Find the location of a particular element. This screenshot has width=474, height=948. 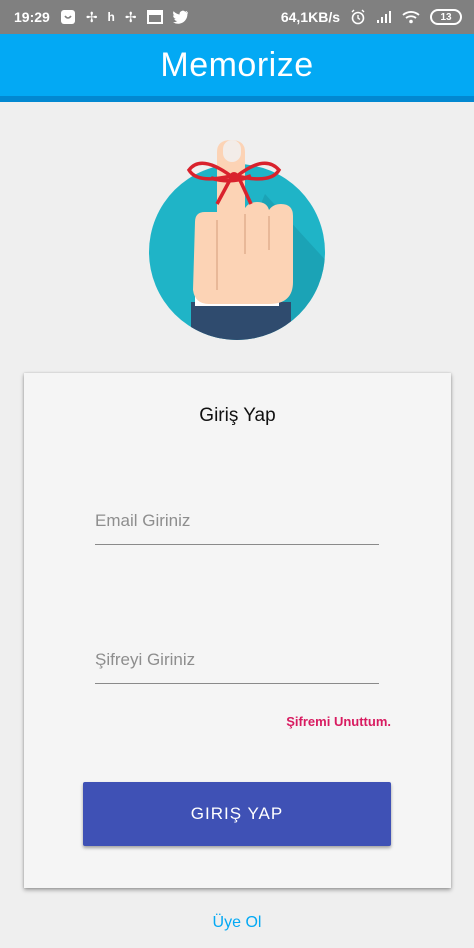

battery-level: 13 is located at coordinates (446, 17).